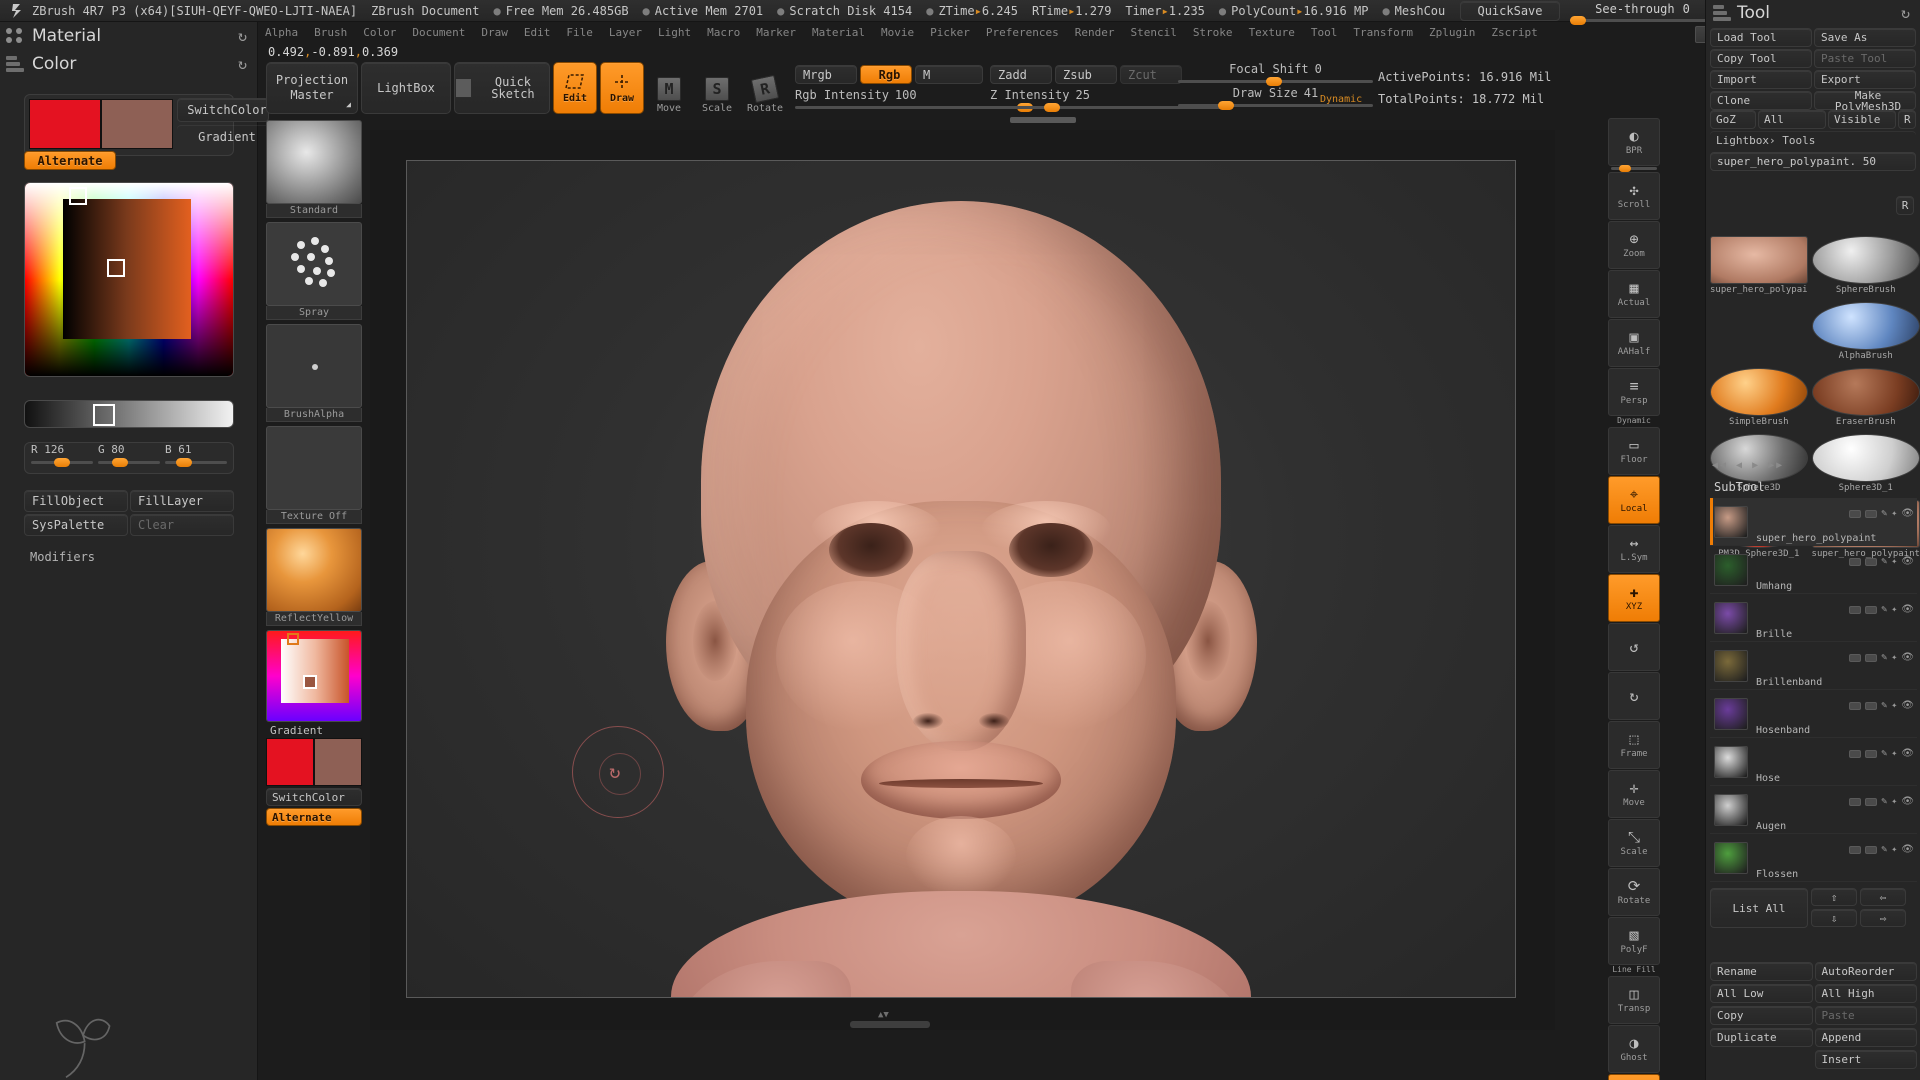  I want to click on subtool-brush-icon-0: ✎, so click(1884, 513).